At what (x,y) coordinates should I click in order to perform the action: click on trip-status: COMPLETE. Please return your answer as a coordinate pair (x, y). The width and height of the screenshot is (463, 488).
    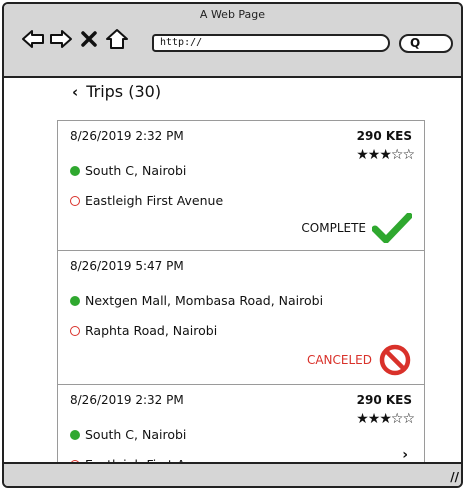
    Looking at the image, I should click on (356, 228).